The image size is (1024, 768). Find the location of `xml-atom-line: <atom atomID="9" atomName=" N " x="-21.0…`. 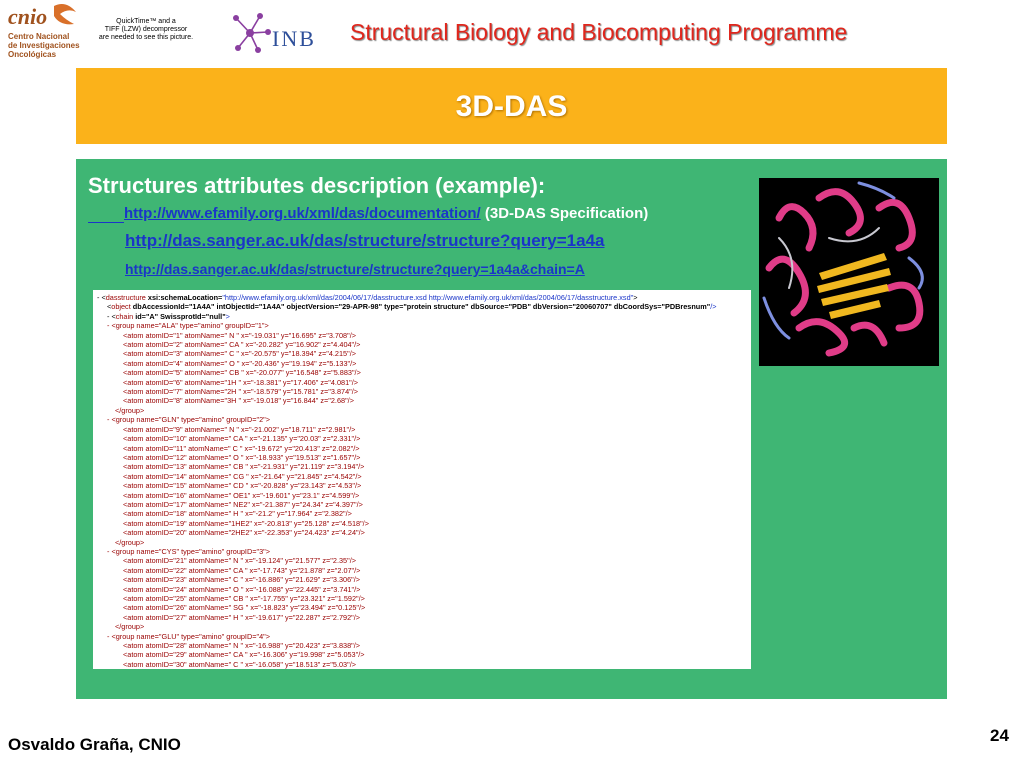

xml-atom-line: <atom atomID="9" atomName=" N " x="-21.0… is located at coordinates (239, 429).